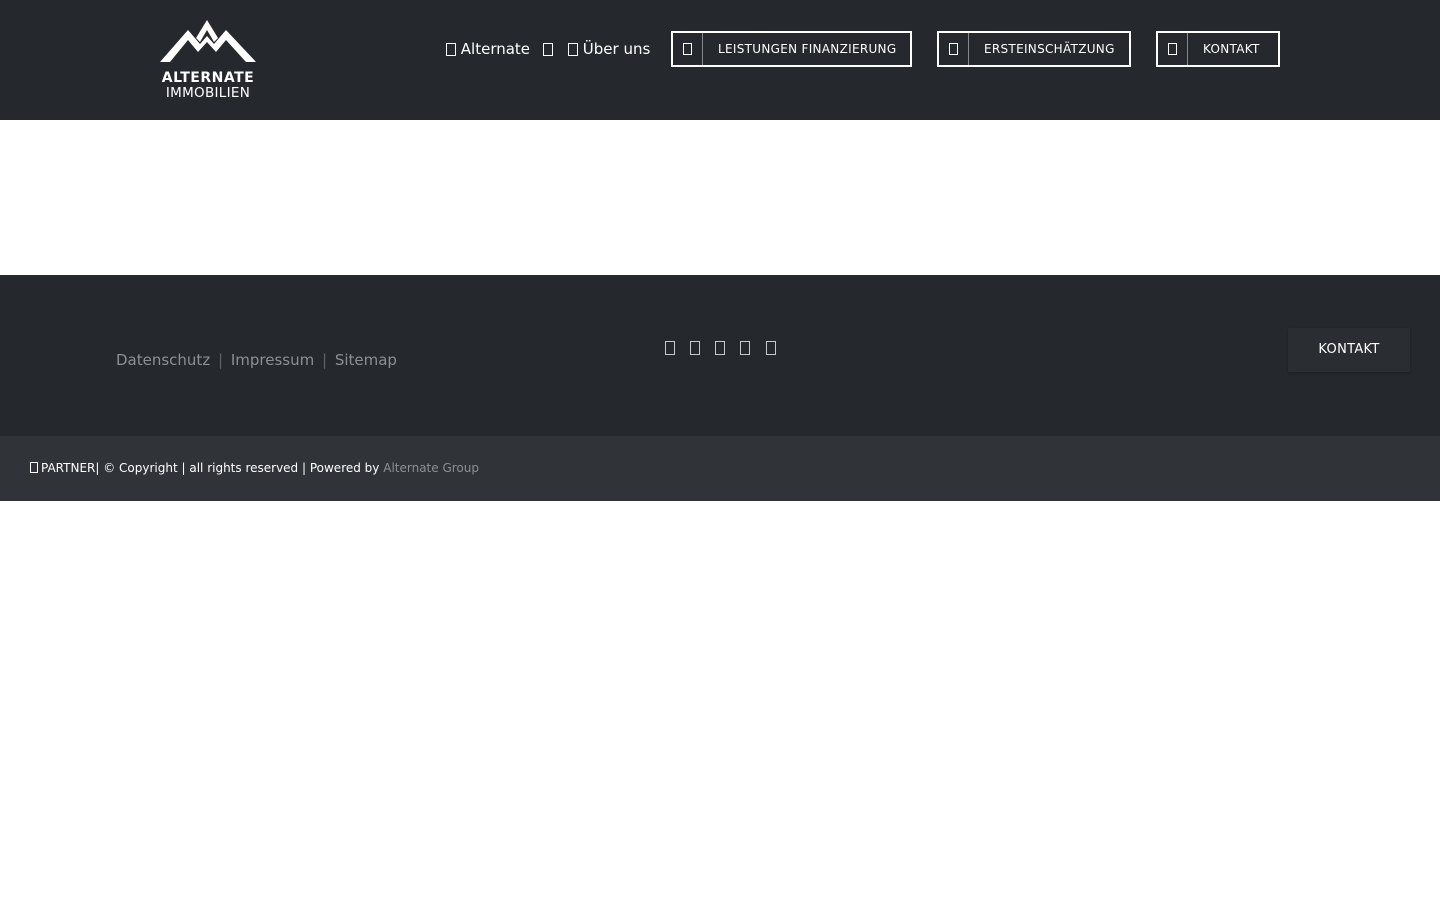 Image resolution: width=1440 pixels, height=900 pixels. I want to click on nav-item-alternate: Alternate, so click(499, 49).